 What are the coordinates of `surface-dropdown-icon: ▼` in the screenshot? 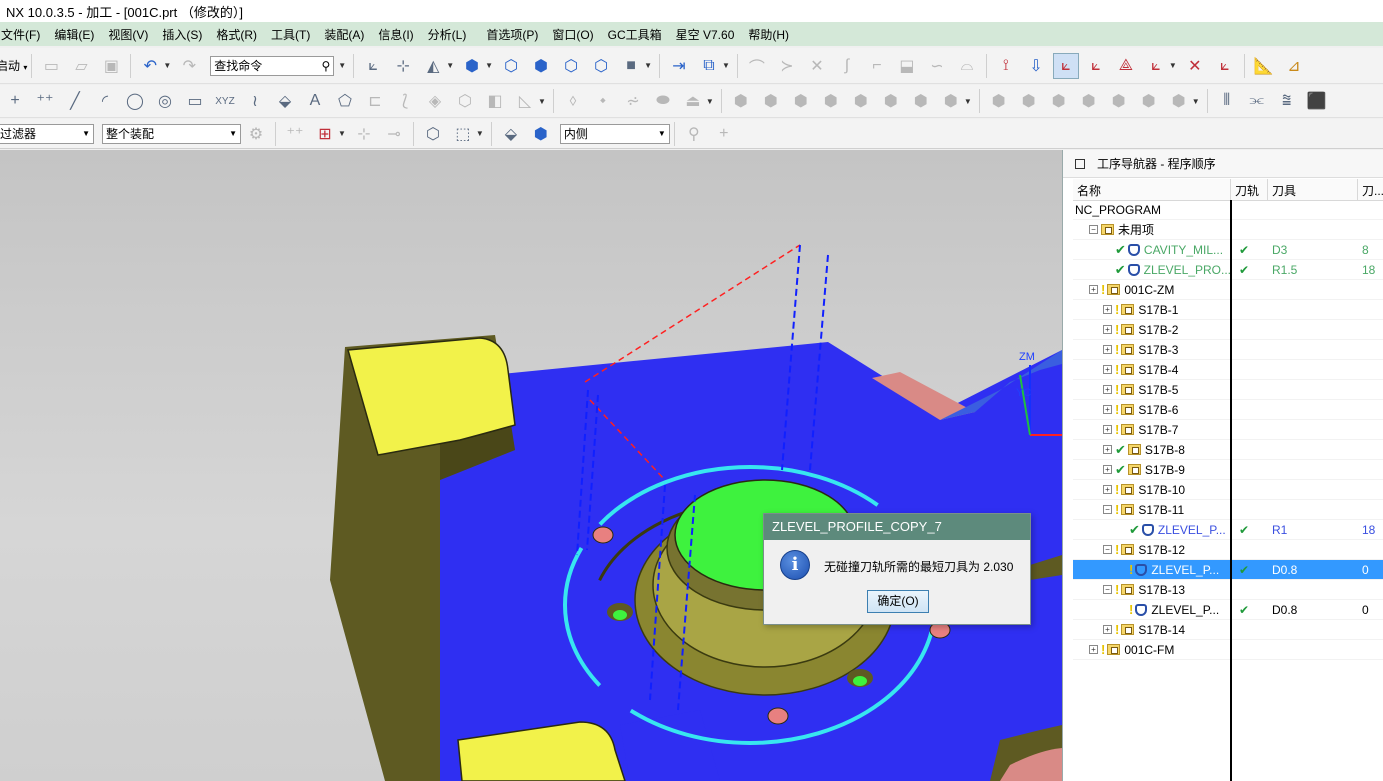 It's located at (710, 101).